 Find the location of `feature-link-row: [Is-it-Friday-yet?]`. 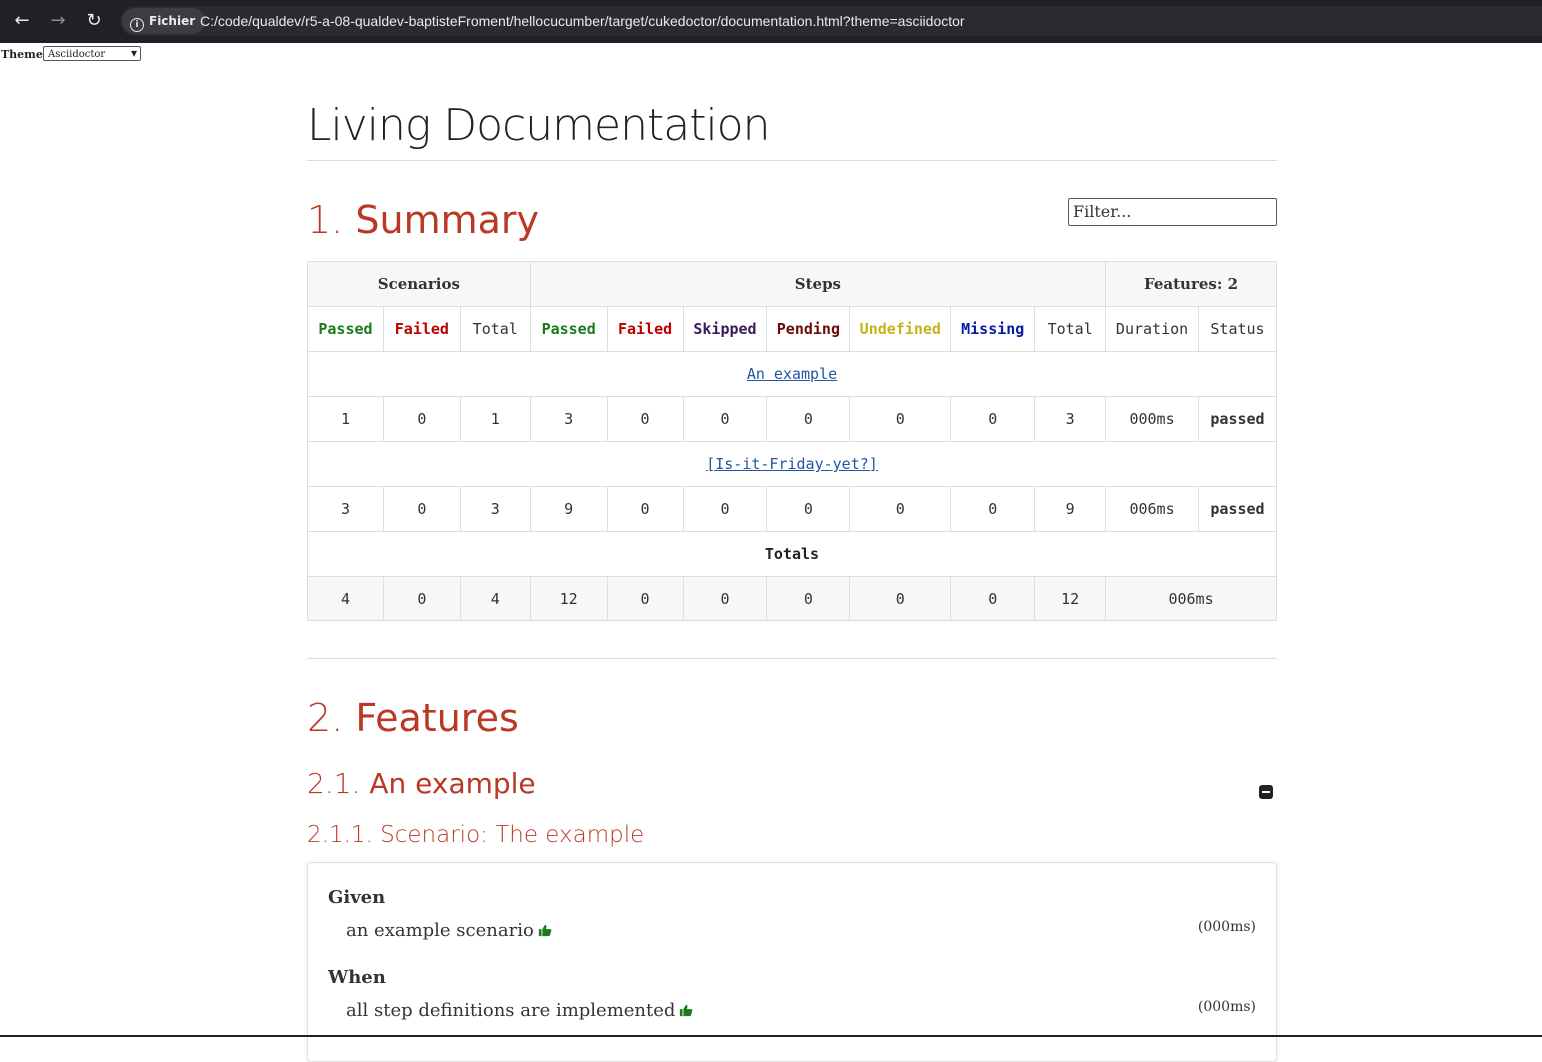

feature-link-row: [Is-it-Friday-yet?] is located at coordinates (792, 464).